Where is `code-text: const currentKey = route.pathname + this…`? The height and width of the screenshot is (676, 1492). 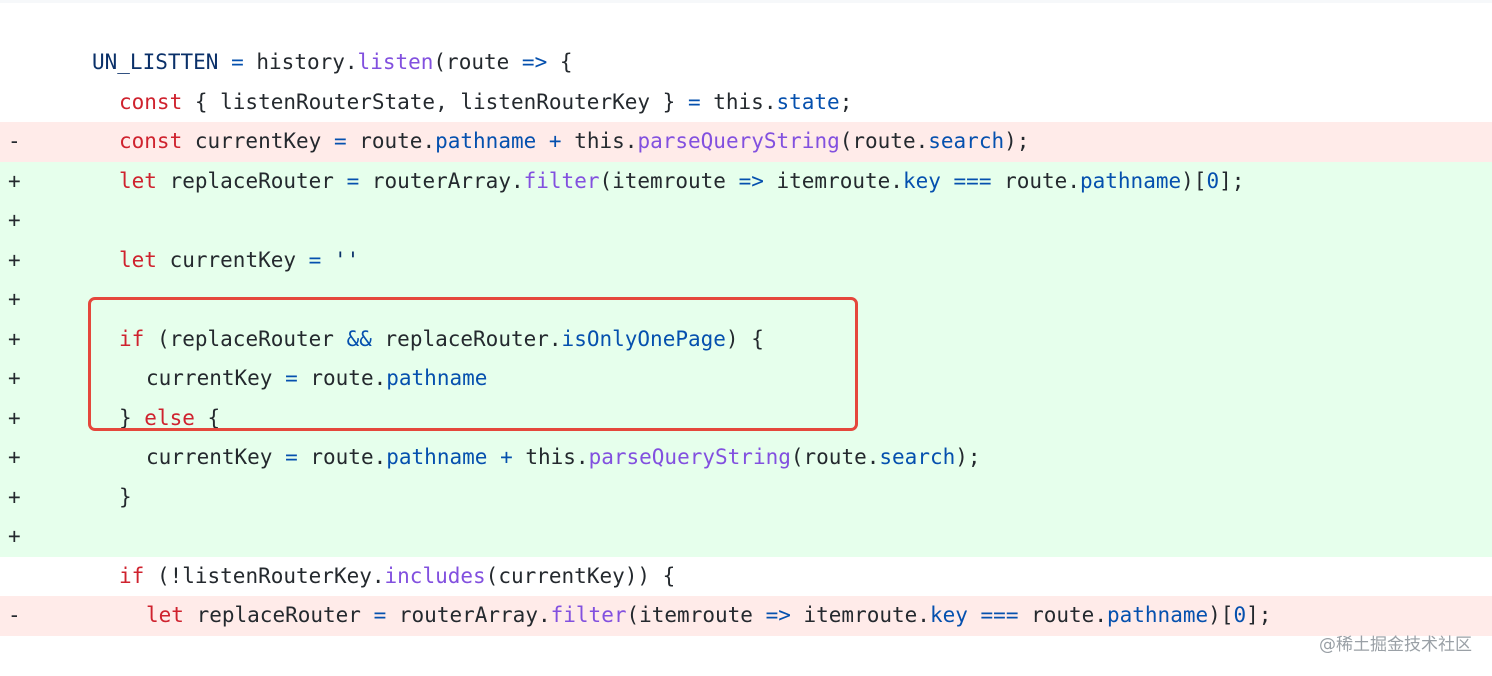
code-text: const currentKey = route.pathname + this… is located at coordinates (574, 142).